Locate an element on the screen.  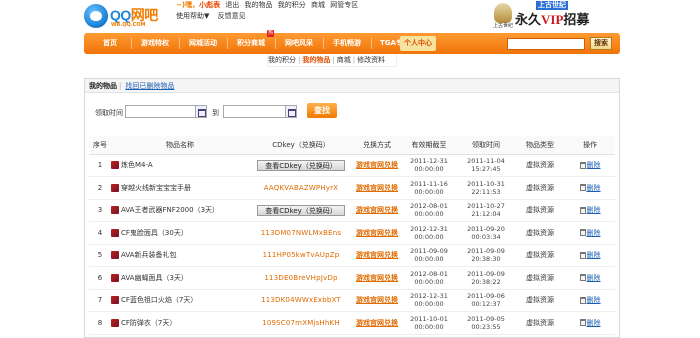
cdkey-value: 111HP05kwTvAUpZp is located at coordinates (301, 255).